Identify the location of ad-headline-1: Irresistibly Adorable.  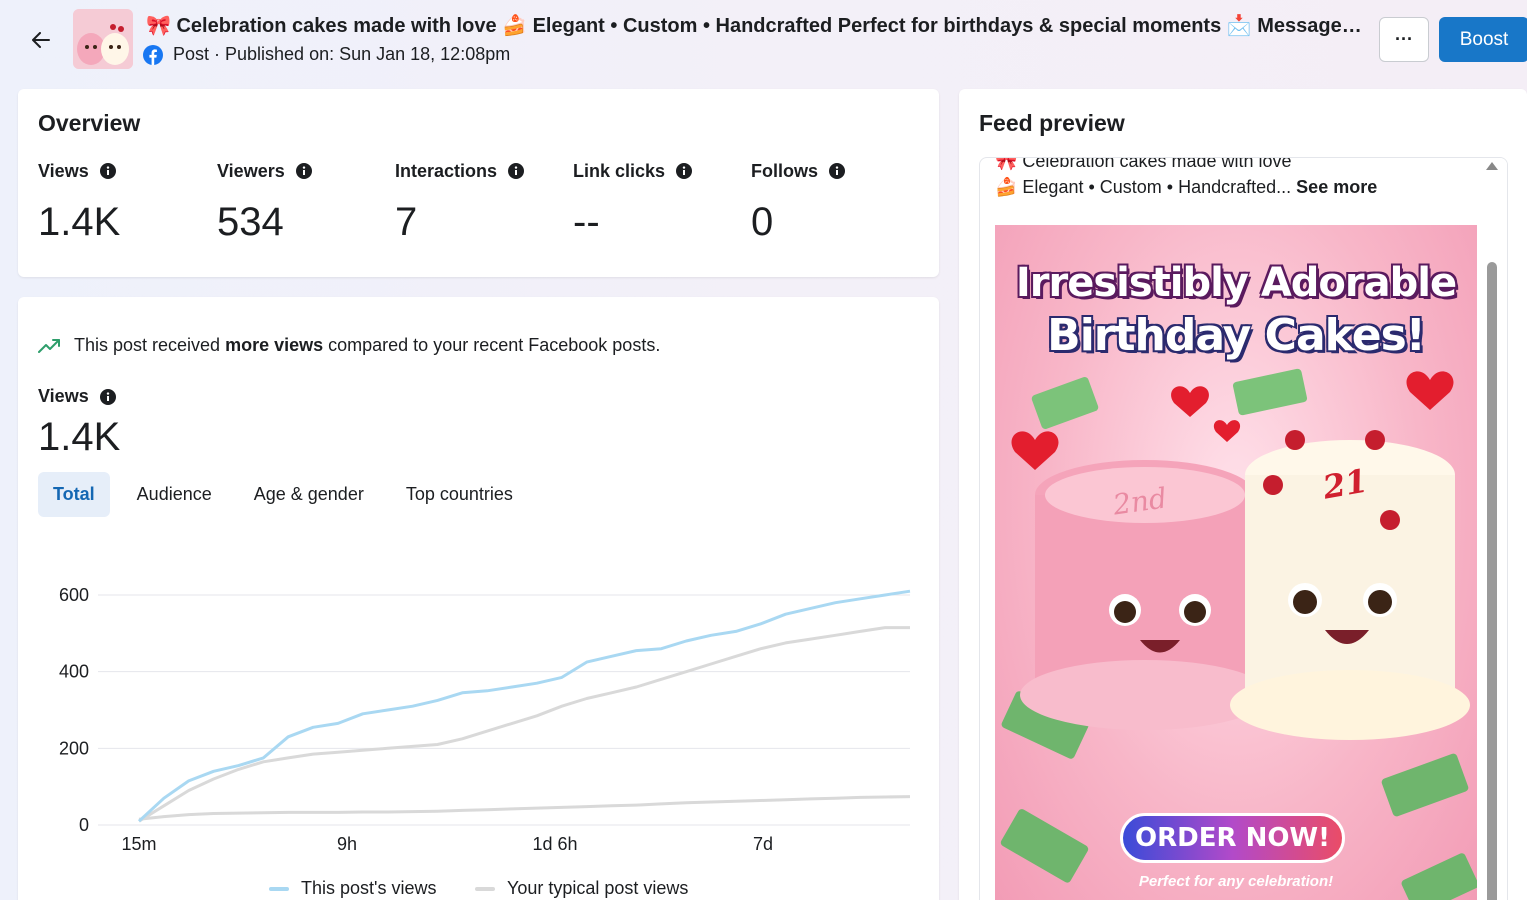
(1236, 283).